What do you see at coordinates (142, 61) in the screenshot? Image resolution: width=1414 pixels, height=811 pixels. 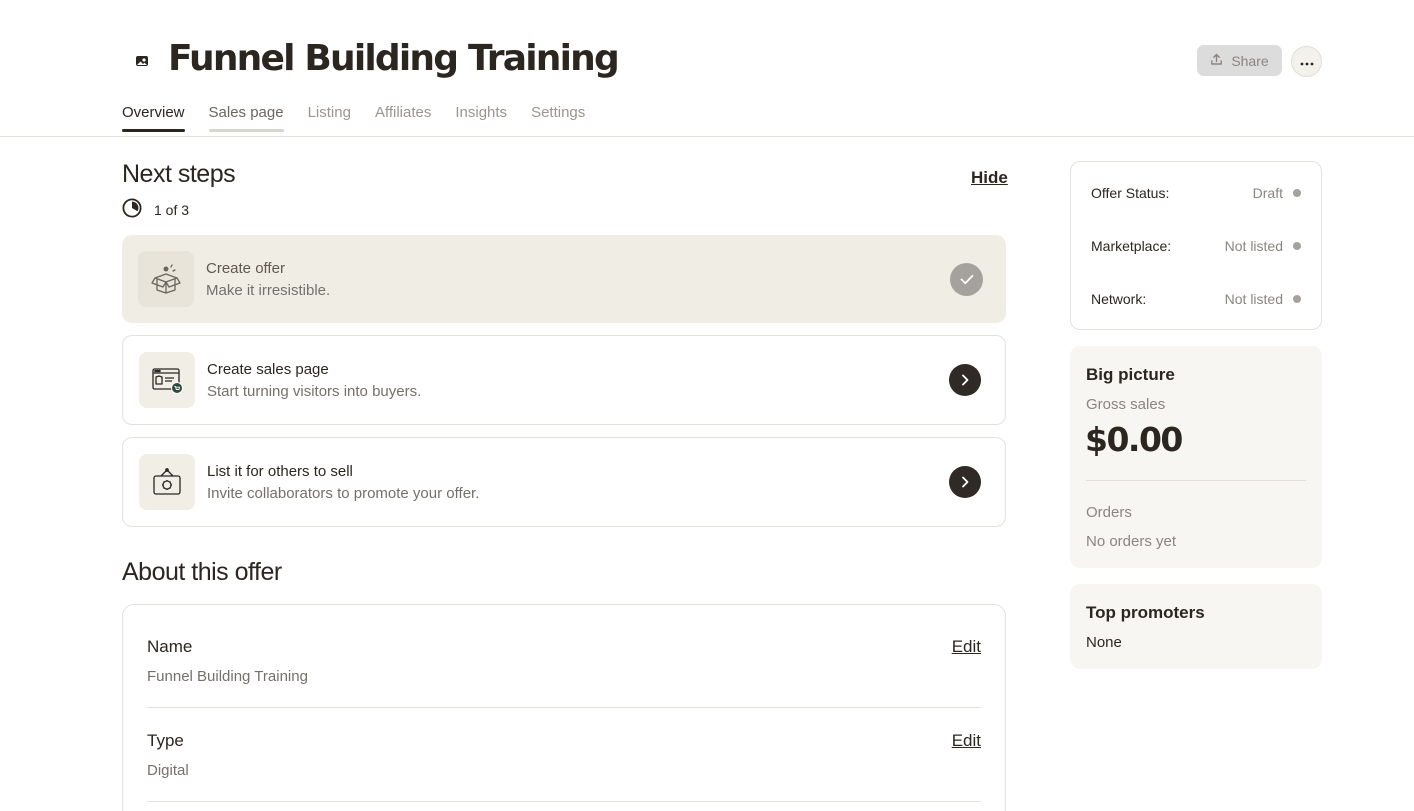 I see `image-icon` at bounding box center [142, 61].